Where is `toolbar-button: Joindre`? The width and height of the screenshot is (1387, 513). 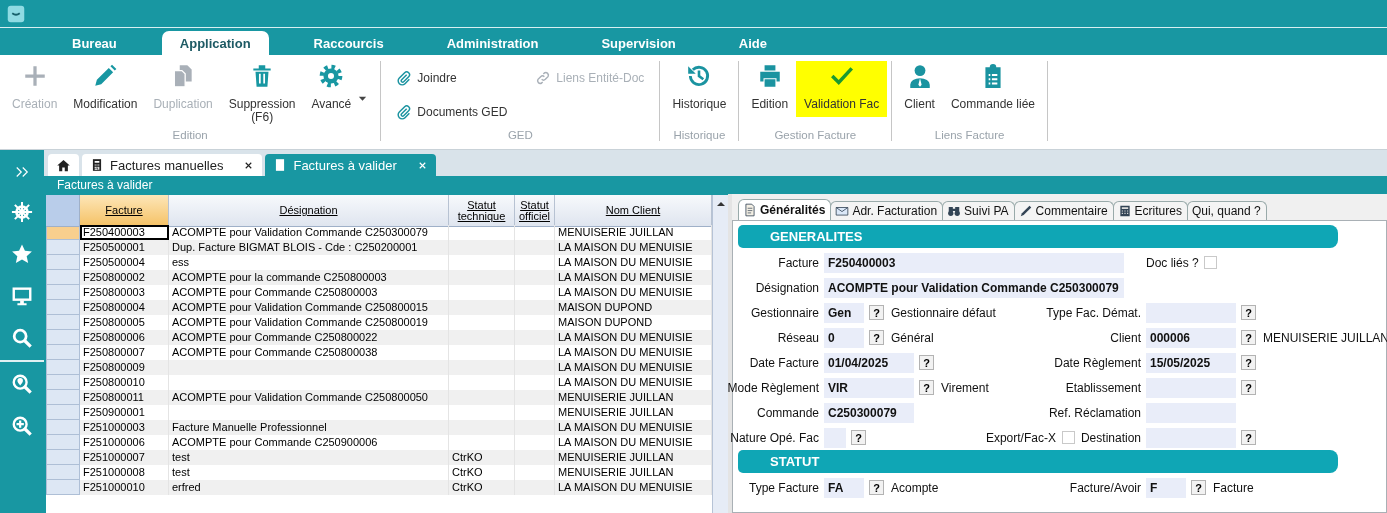
toolbar-button: Joindre is located at coordinates (452, 78).